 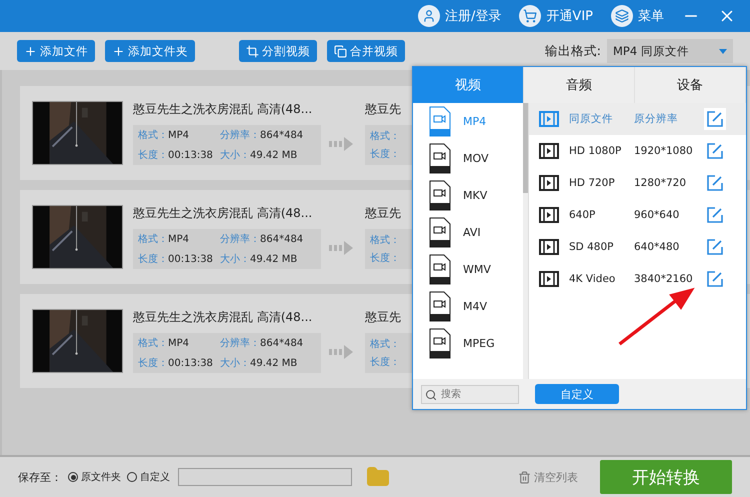 What do you see at coordinates (661, 183) in the screenshot?
I see `preset-resolution: 1280*720` at bounding box center [661, 183].